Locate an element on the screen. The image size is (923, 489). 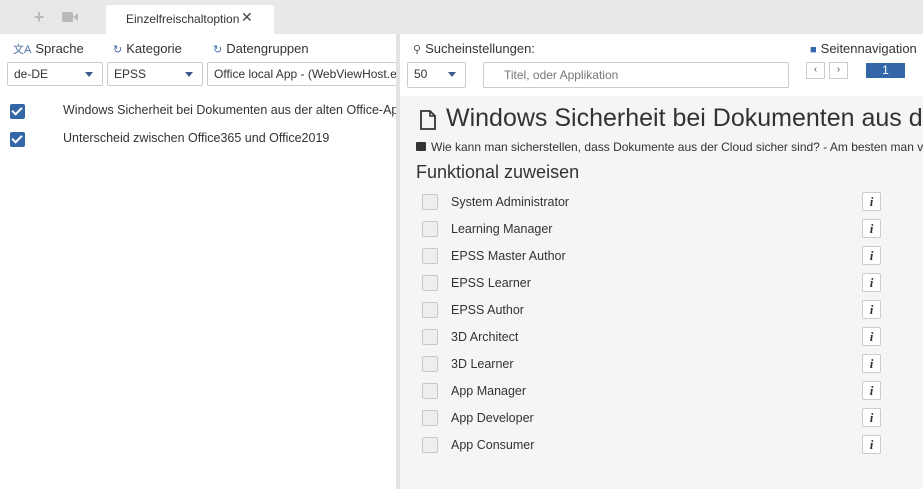
role-label: App Consumer is located at coordinates (493, 445).